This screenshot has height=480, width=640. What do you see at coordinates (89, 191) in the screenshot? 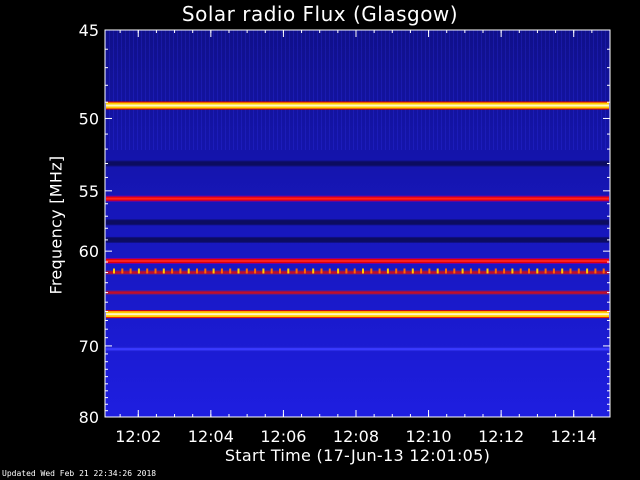
I see `y-tick-label: 55` at bounding box center [89, 191].